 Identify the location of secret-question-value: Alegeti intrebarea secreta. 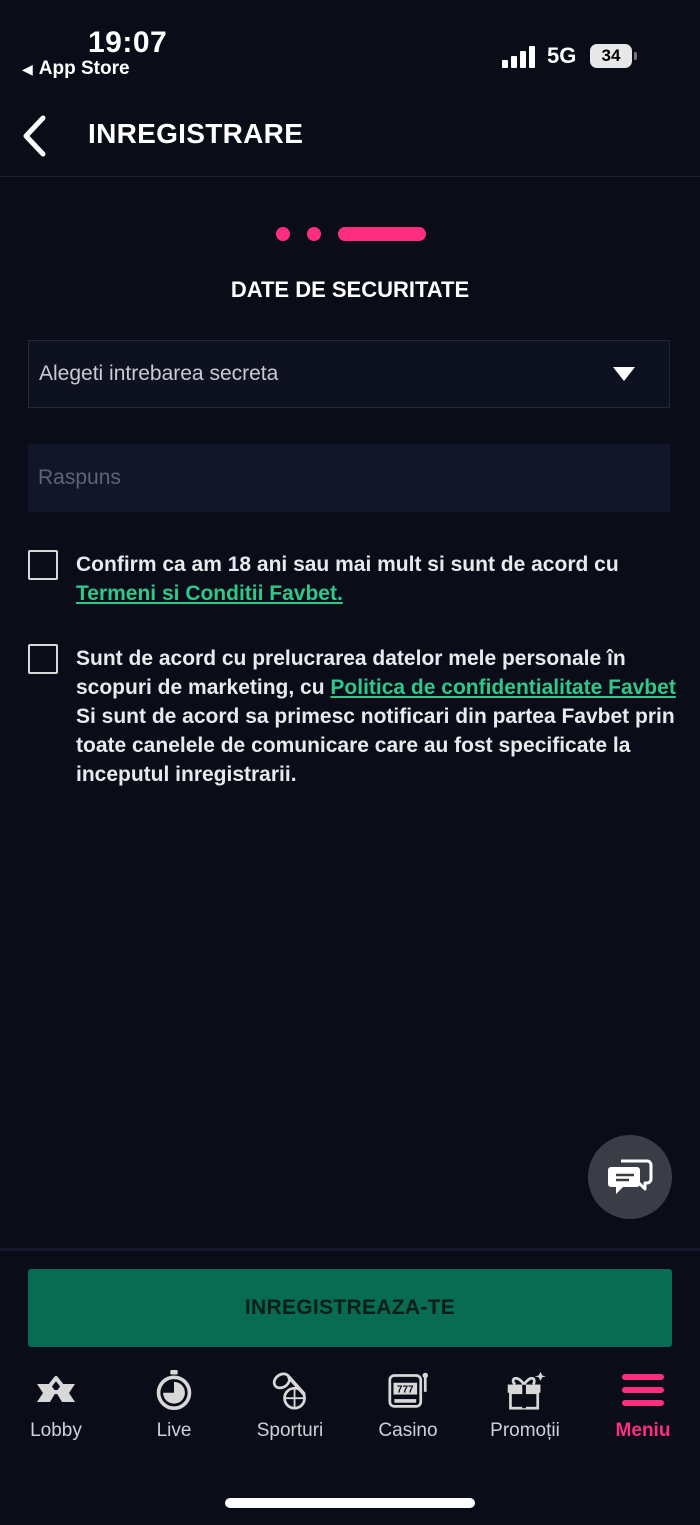
(159, 373).